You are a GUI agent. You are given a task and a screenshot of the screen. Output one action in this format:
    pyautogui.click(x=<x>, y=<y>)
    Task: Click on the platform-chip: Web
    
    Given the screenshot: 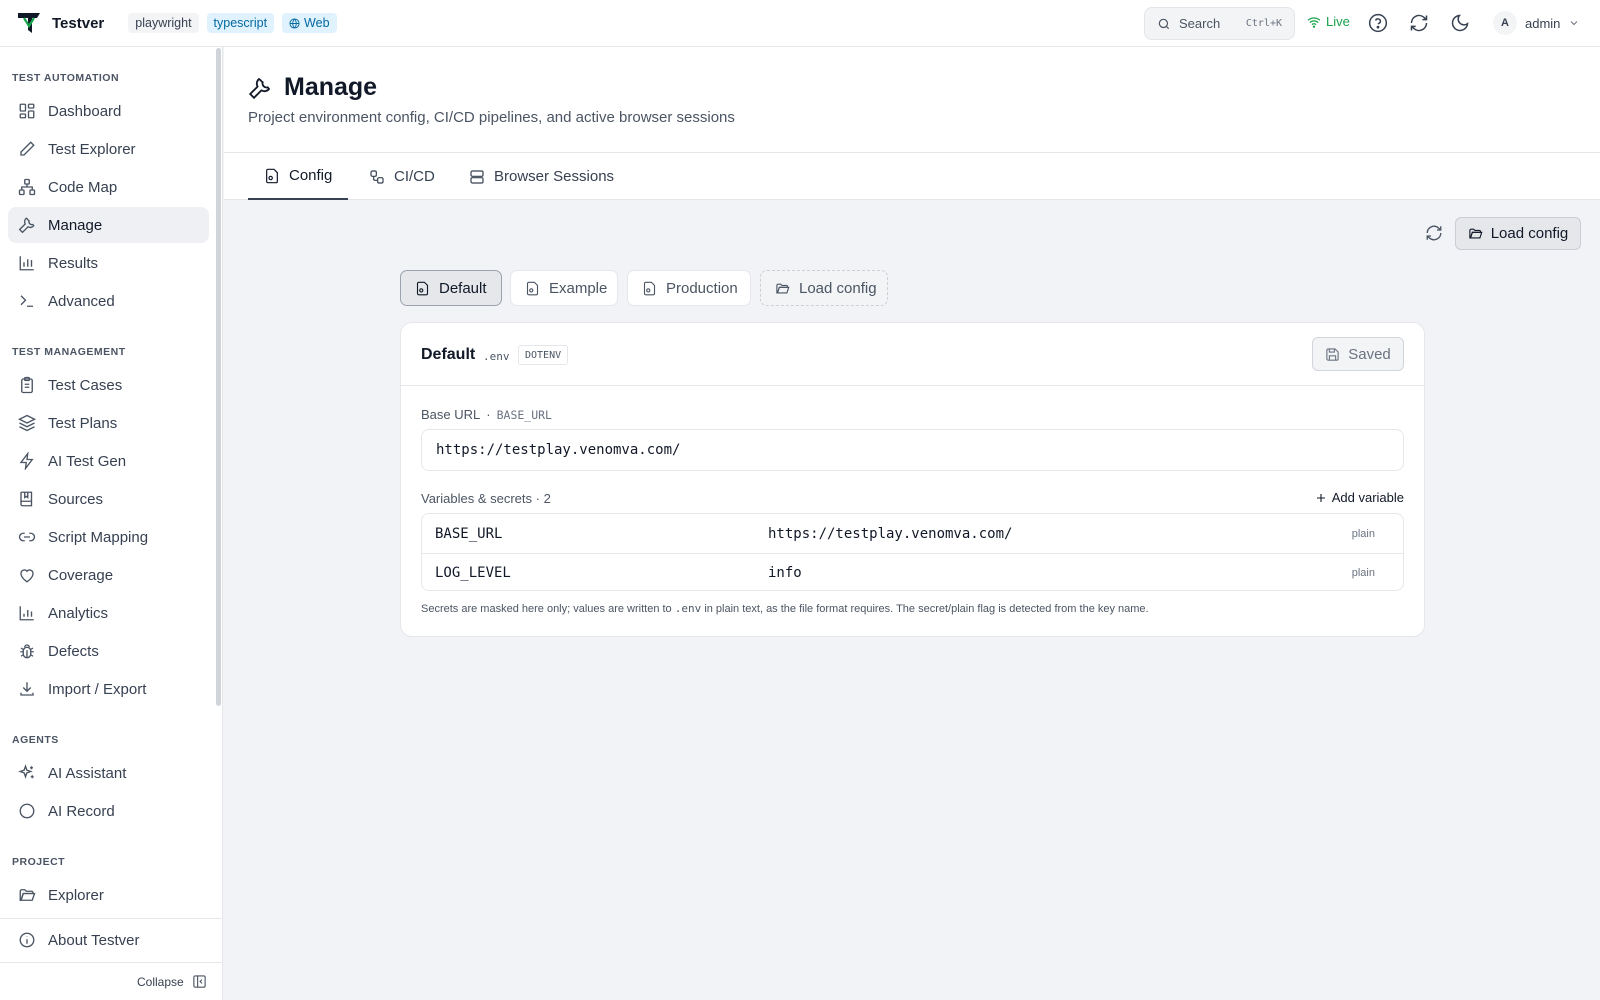 What is the action you would take?
    pyautogui.click(x=309, y=23)
    